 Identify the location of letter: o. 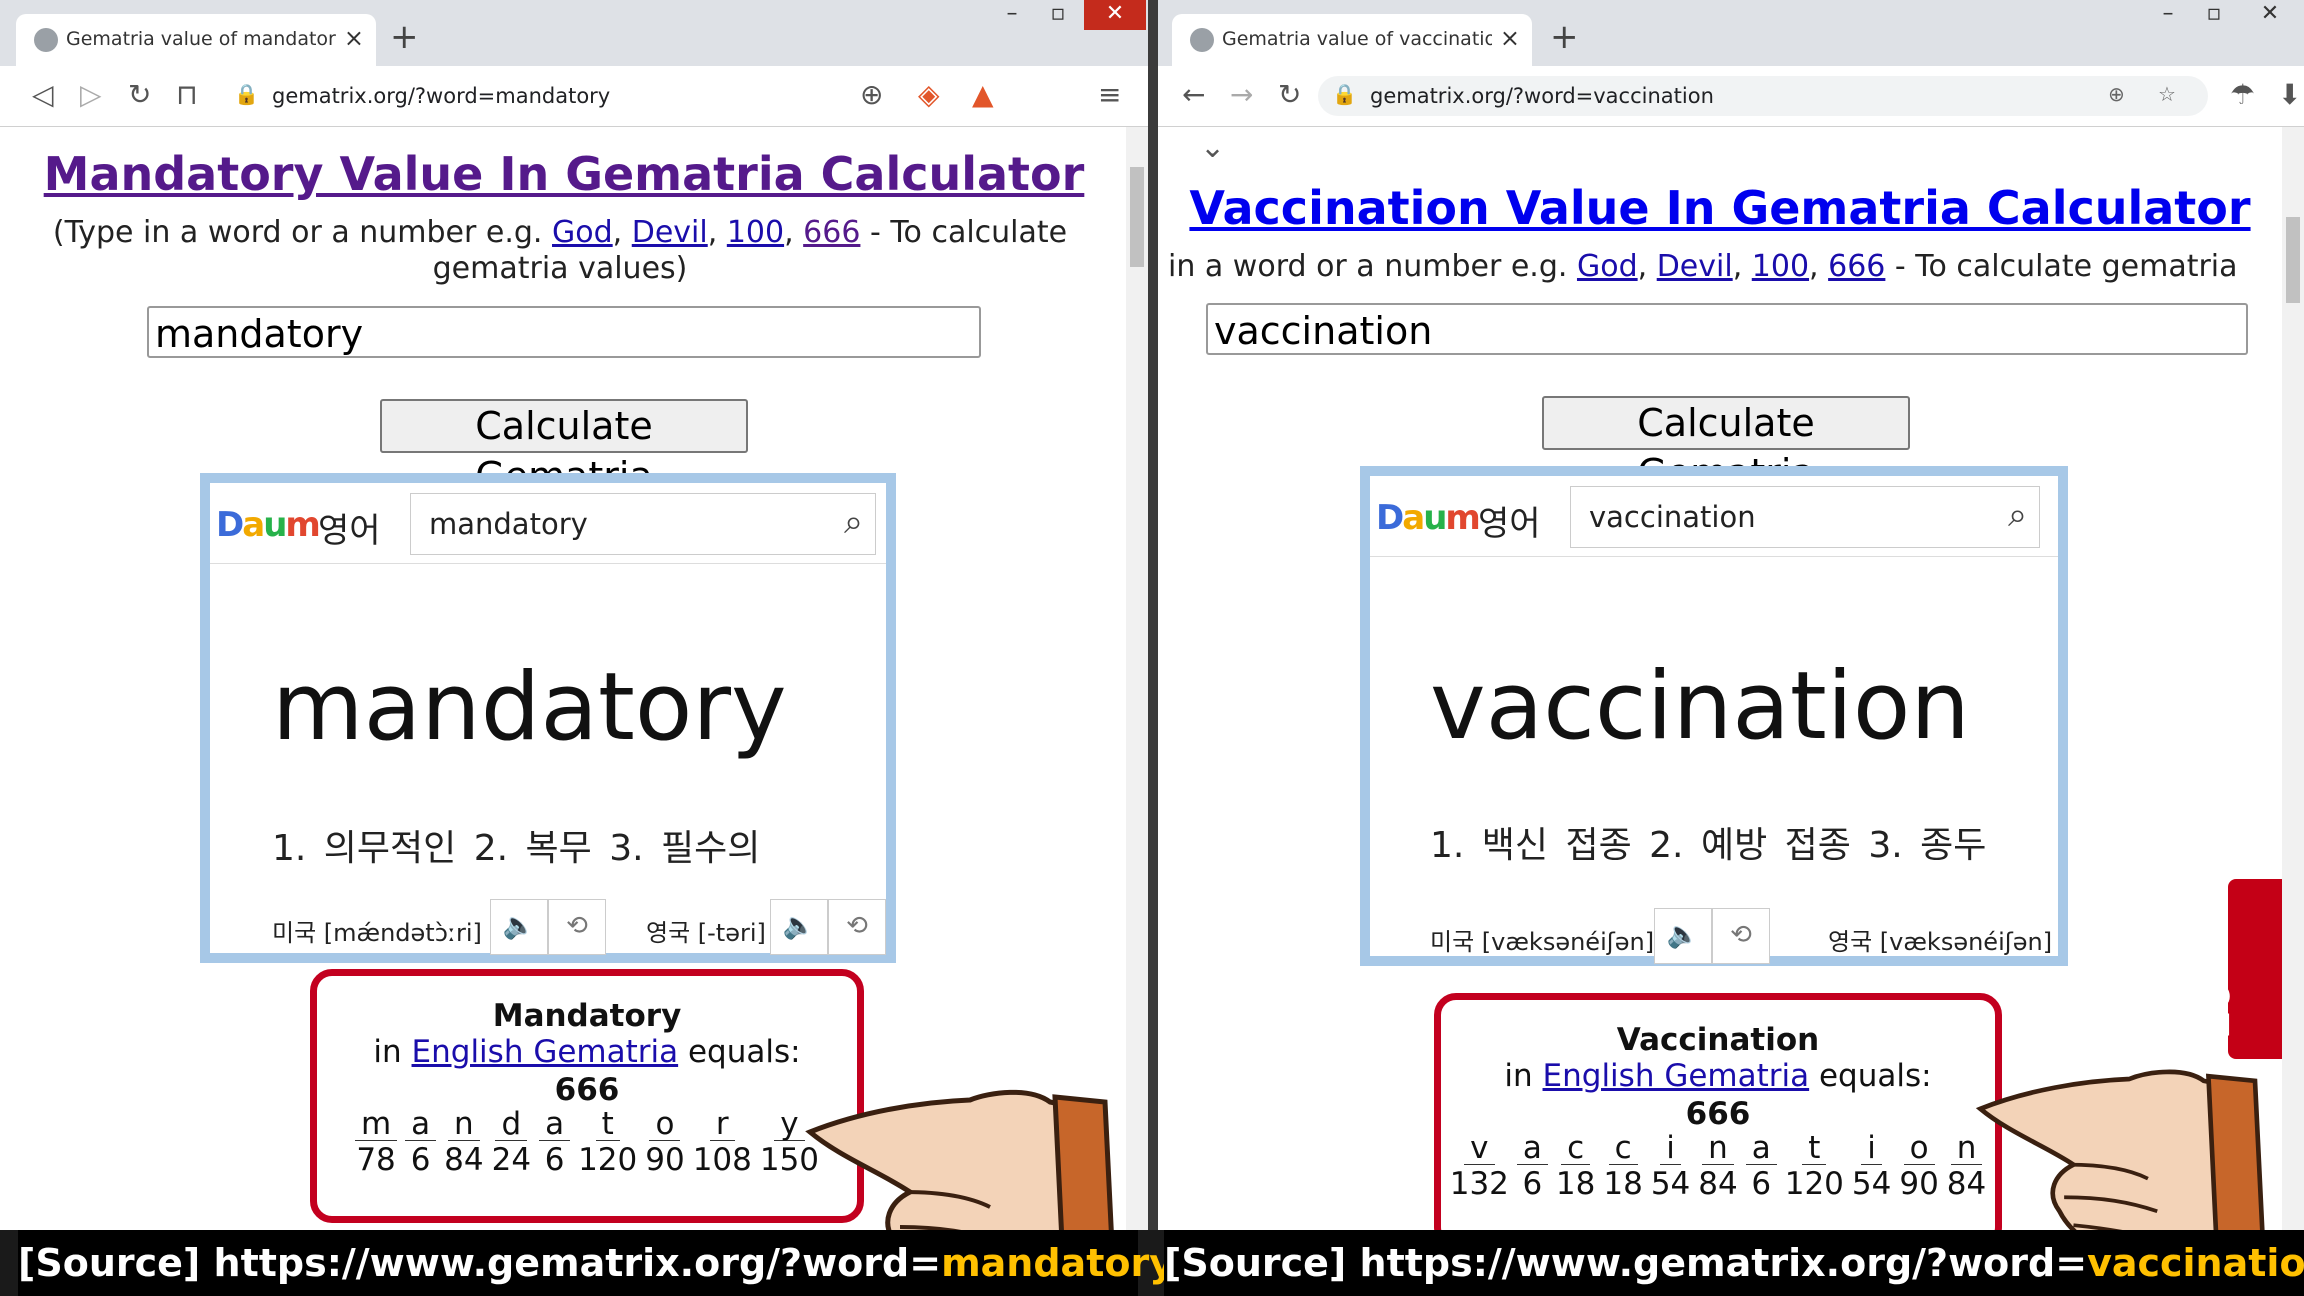
(665, 1124).